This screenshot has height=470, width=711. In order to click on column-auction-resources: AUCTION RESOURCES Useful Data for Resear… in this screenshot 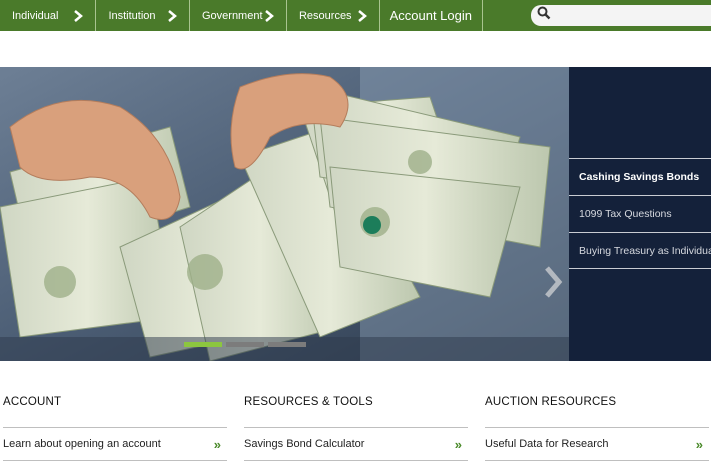, I will do `click(597, 428)`.